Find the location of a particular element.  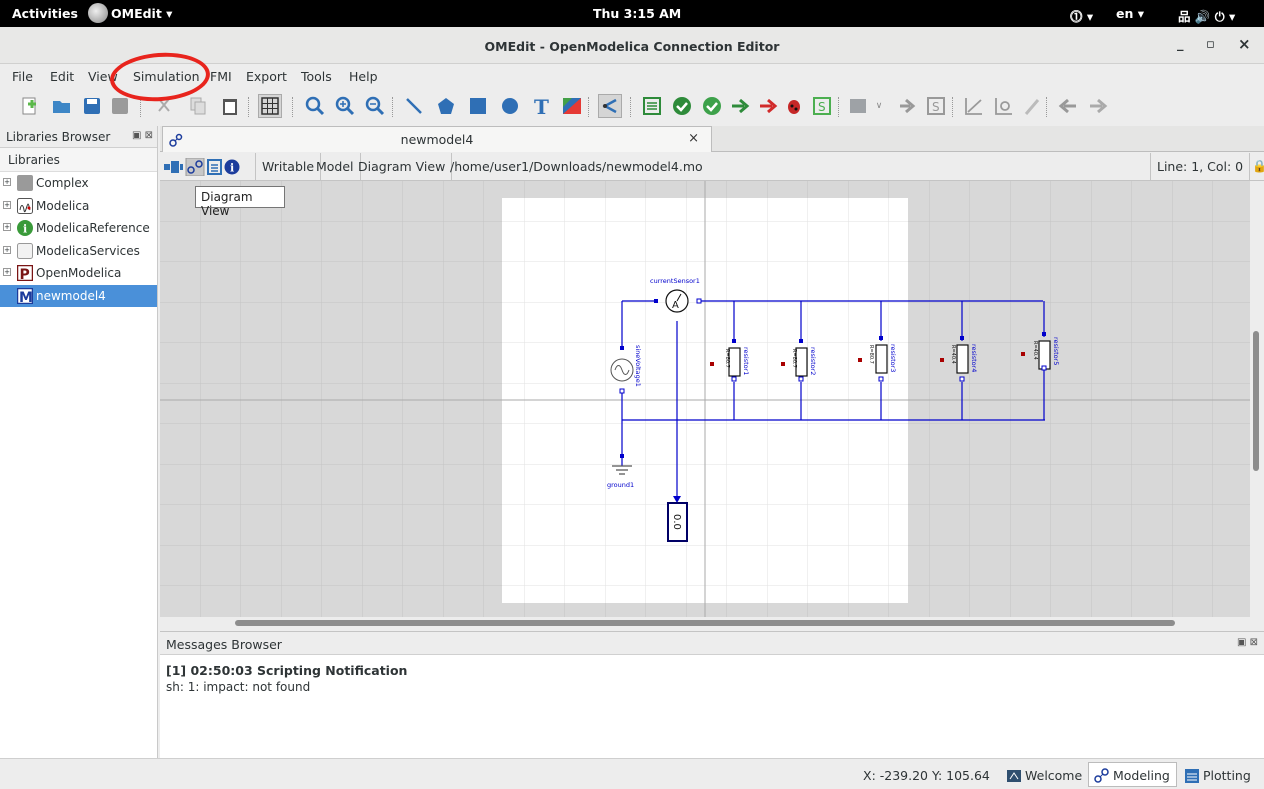

menu-edit: Edit is located at coordinates (62, 76).